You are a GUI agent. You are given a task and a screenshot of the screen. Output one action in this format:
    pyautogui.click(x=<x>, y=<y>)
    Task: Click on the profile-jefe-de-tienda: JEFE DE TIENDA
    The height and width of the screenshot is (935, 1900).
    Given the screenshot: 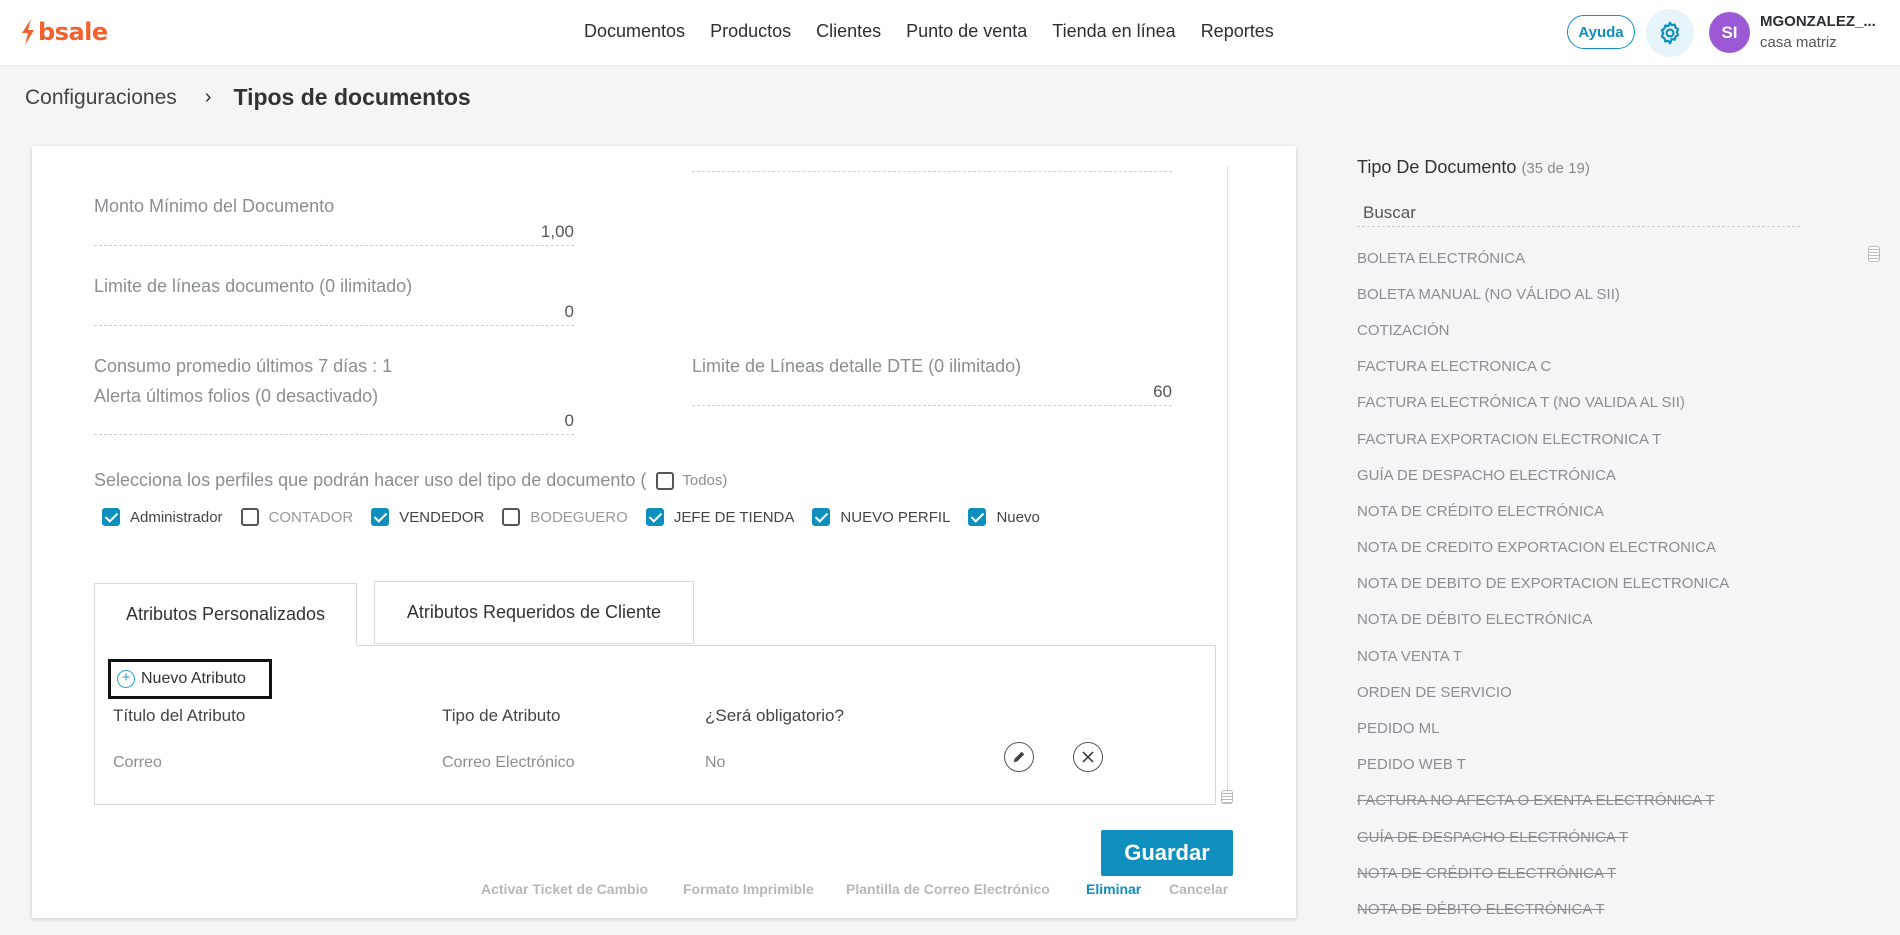 What is the action you would take?
    pyautogui.click(x=720, y=517)
    